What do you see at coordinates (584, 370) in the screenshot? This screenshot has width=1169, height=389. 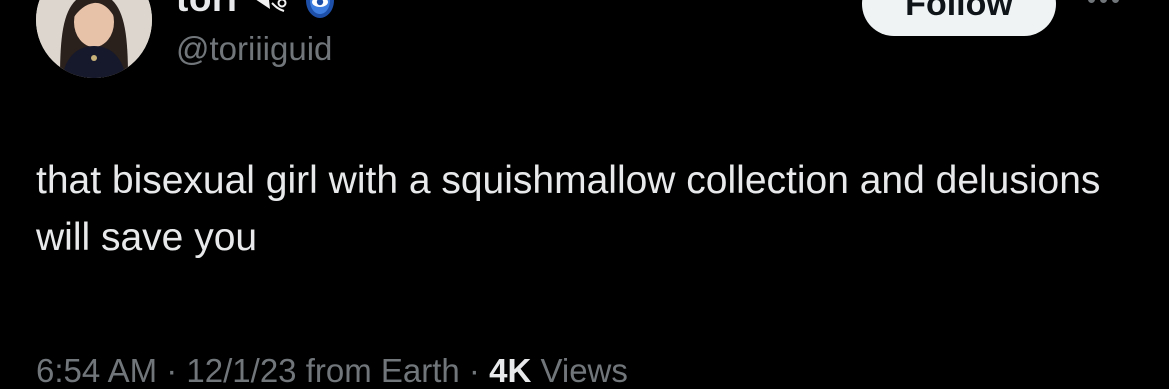 I see `views-label: Views` at bounding box center [584, 370].